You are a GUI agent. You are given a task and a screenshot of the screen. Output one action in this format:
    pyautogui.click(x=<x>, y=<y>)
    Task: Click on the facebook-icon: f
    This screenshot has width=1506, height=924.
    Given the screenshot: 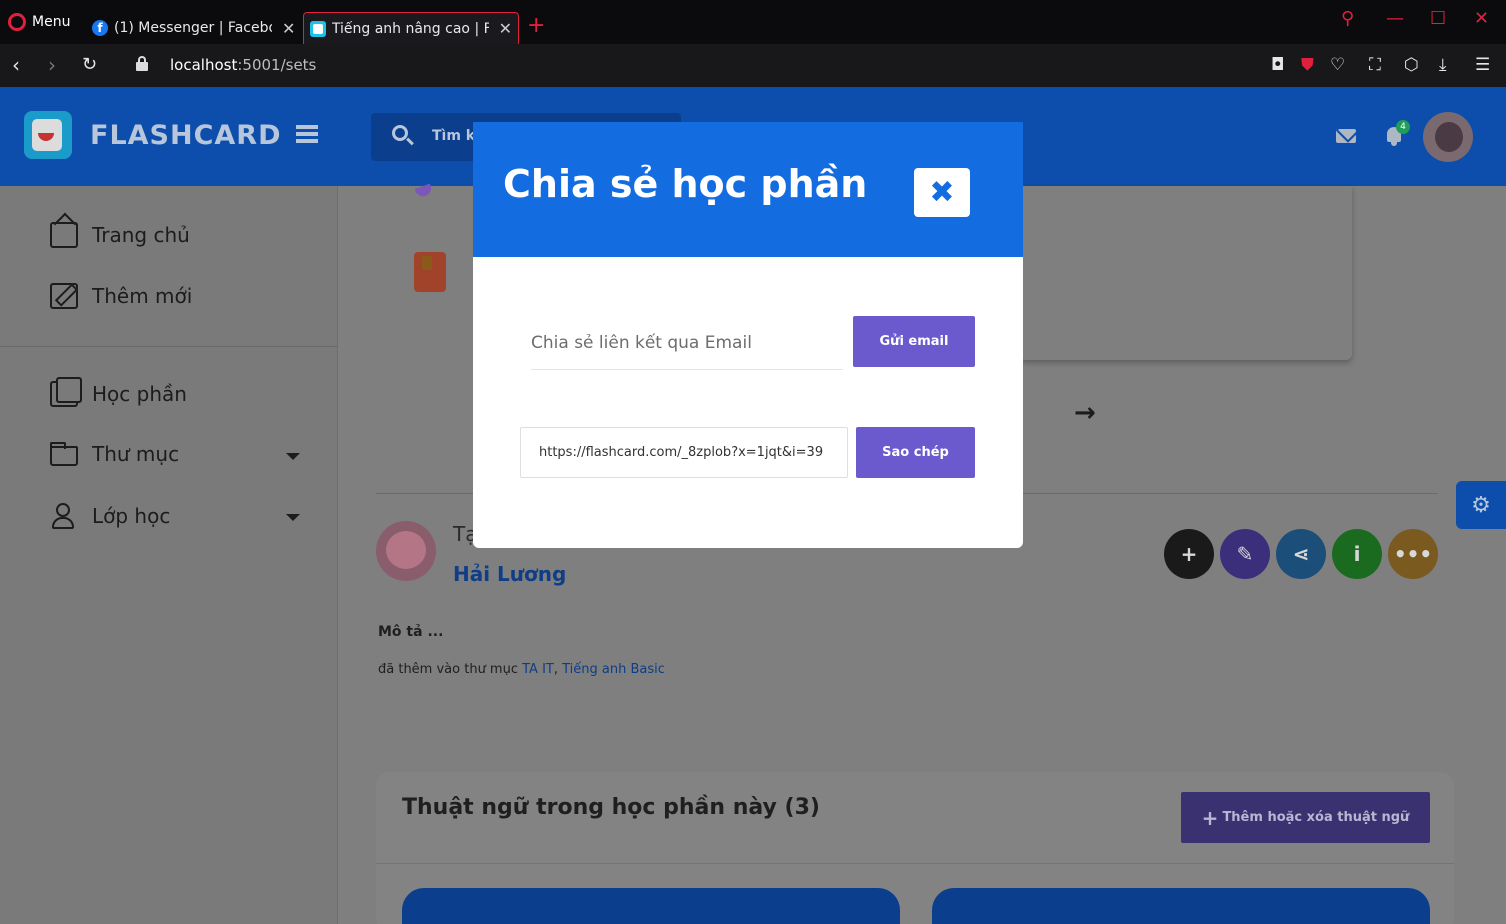 What is the action you would take?
    pyautogui.click(x=100, y=28)
    